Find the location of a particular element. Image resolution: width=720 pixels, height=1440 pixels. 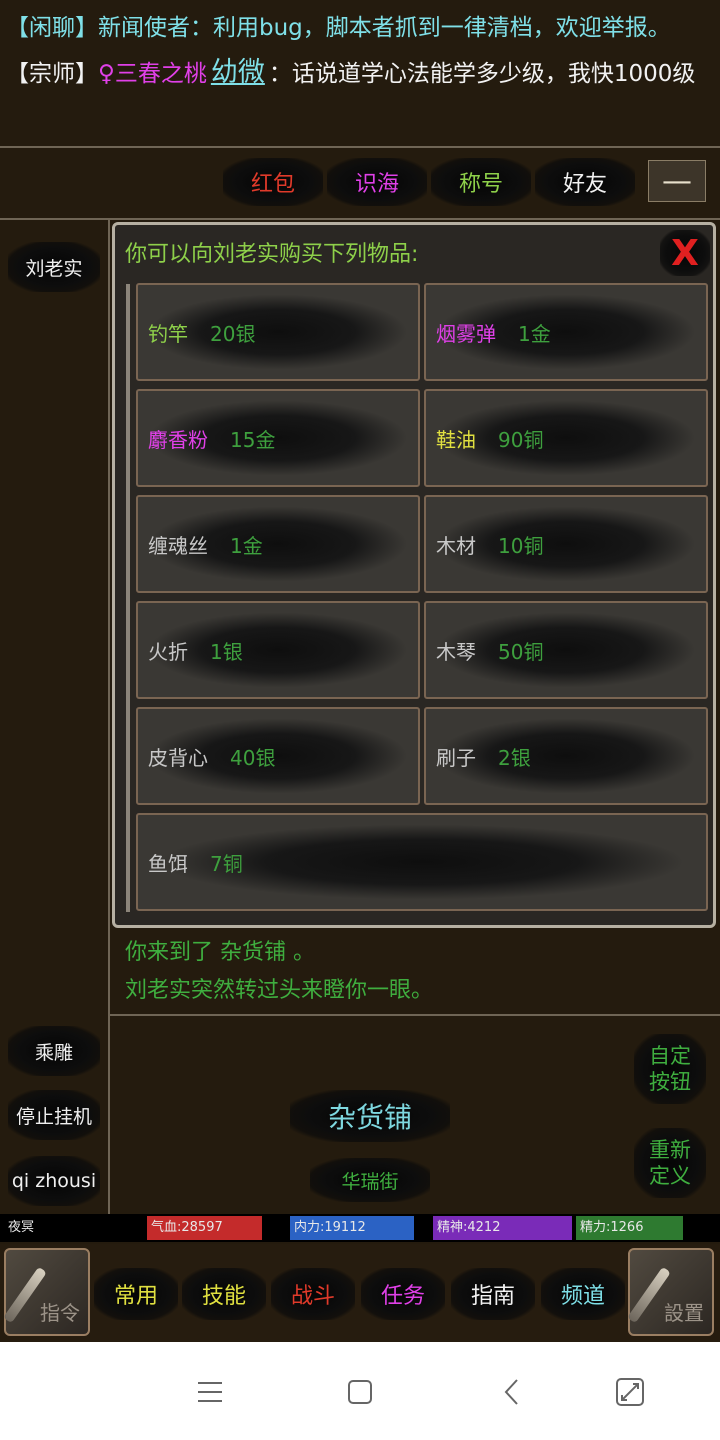

tab-label: 常用 is located at coordinates (135, 1296).